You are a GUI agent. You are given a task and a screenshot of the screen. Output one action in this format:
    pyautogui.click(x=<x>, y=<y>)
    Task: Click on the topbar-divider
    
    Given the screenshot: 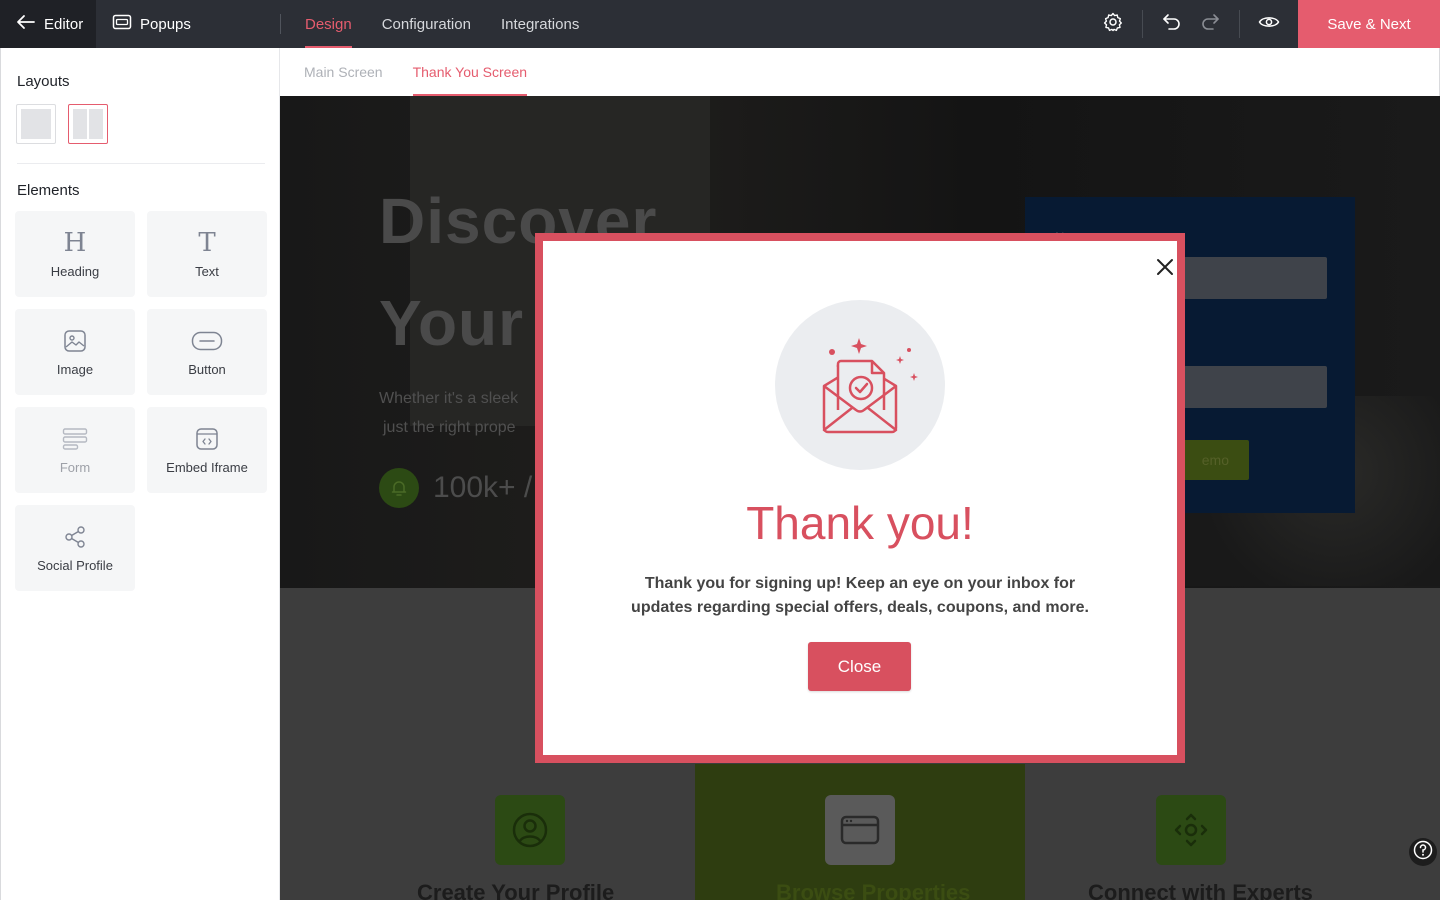 What is the action you would take?
    pyautogui.click(x=280, y=24)
    